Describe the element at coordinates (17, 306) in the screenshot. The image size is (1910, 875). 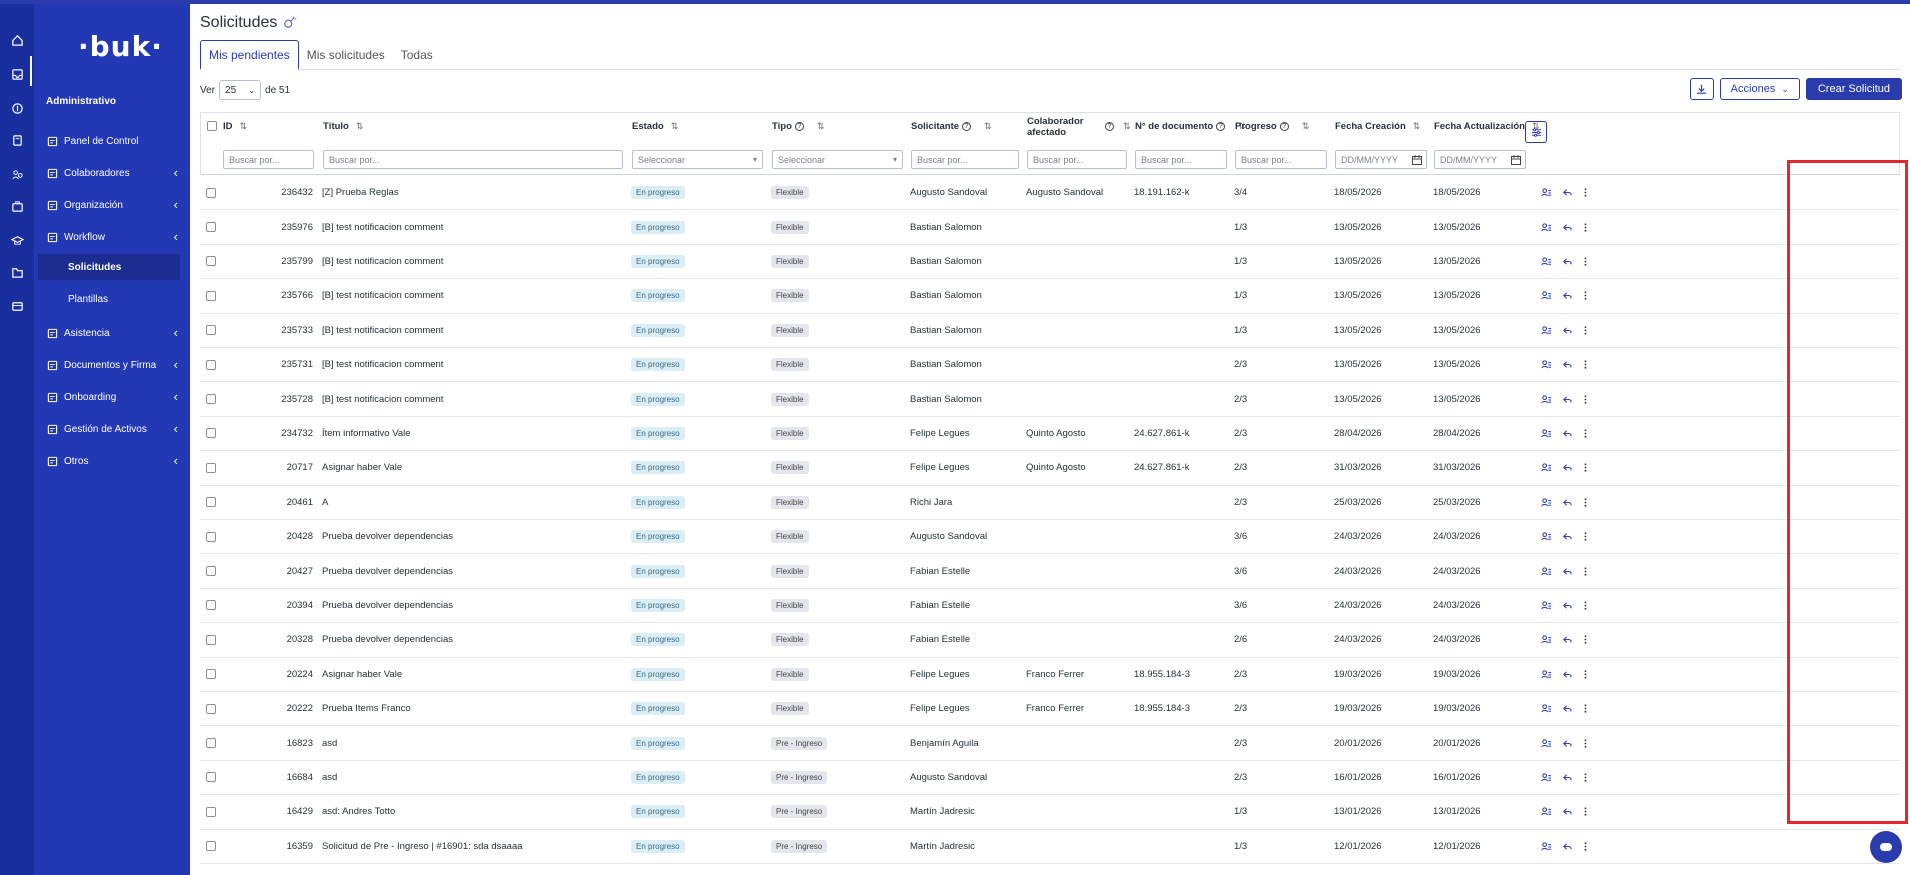
I see `card-icon` at that location.